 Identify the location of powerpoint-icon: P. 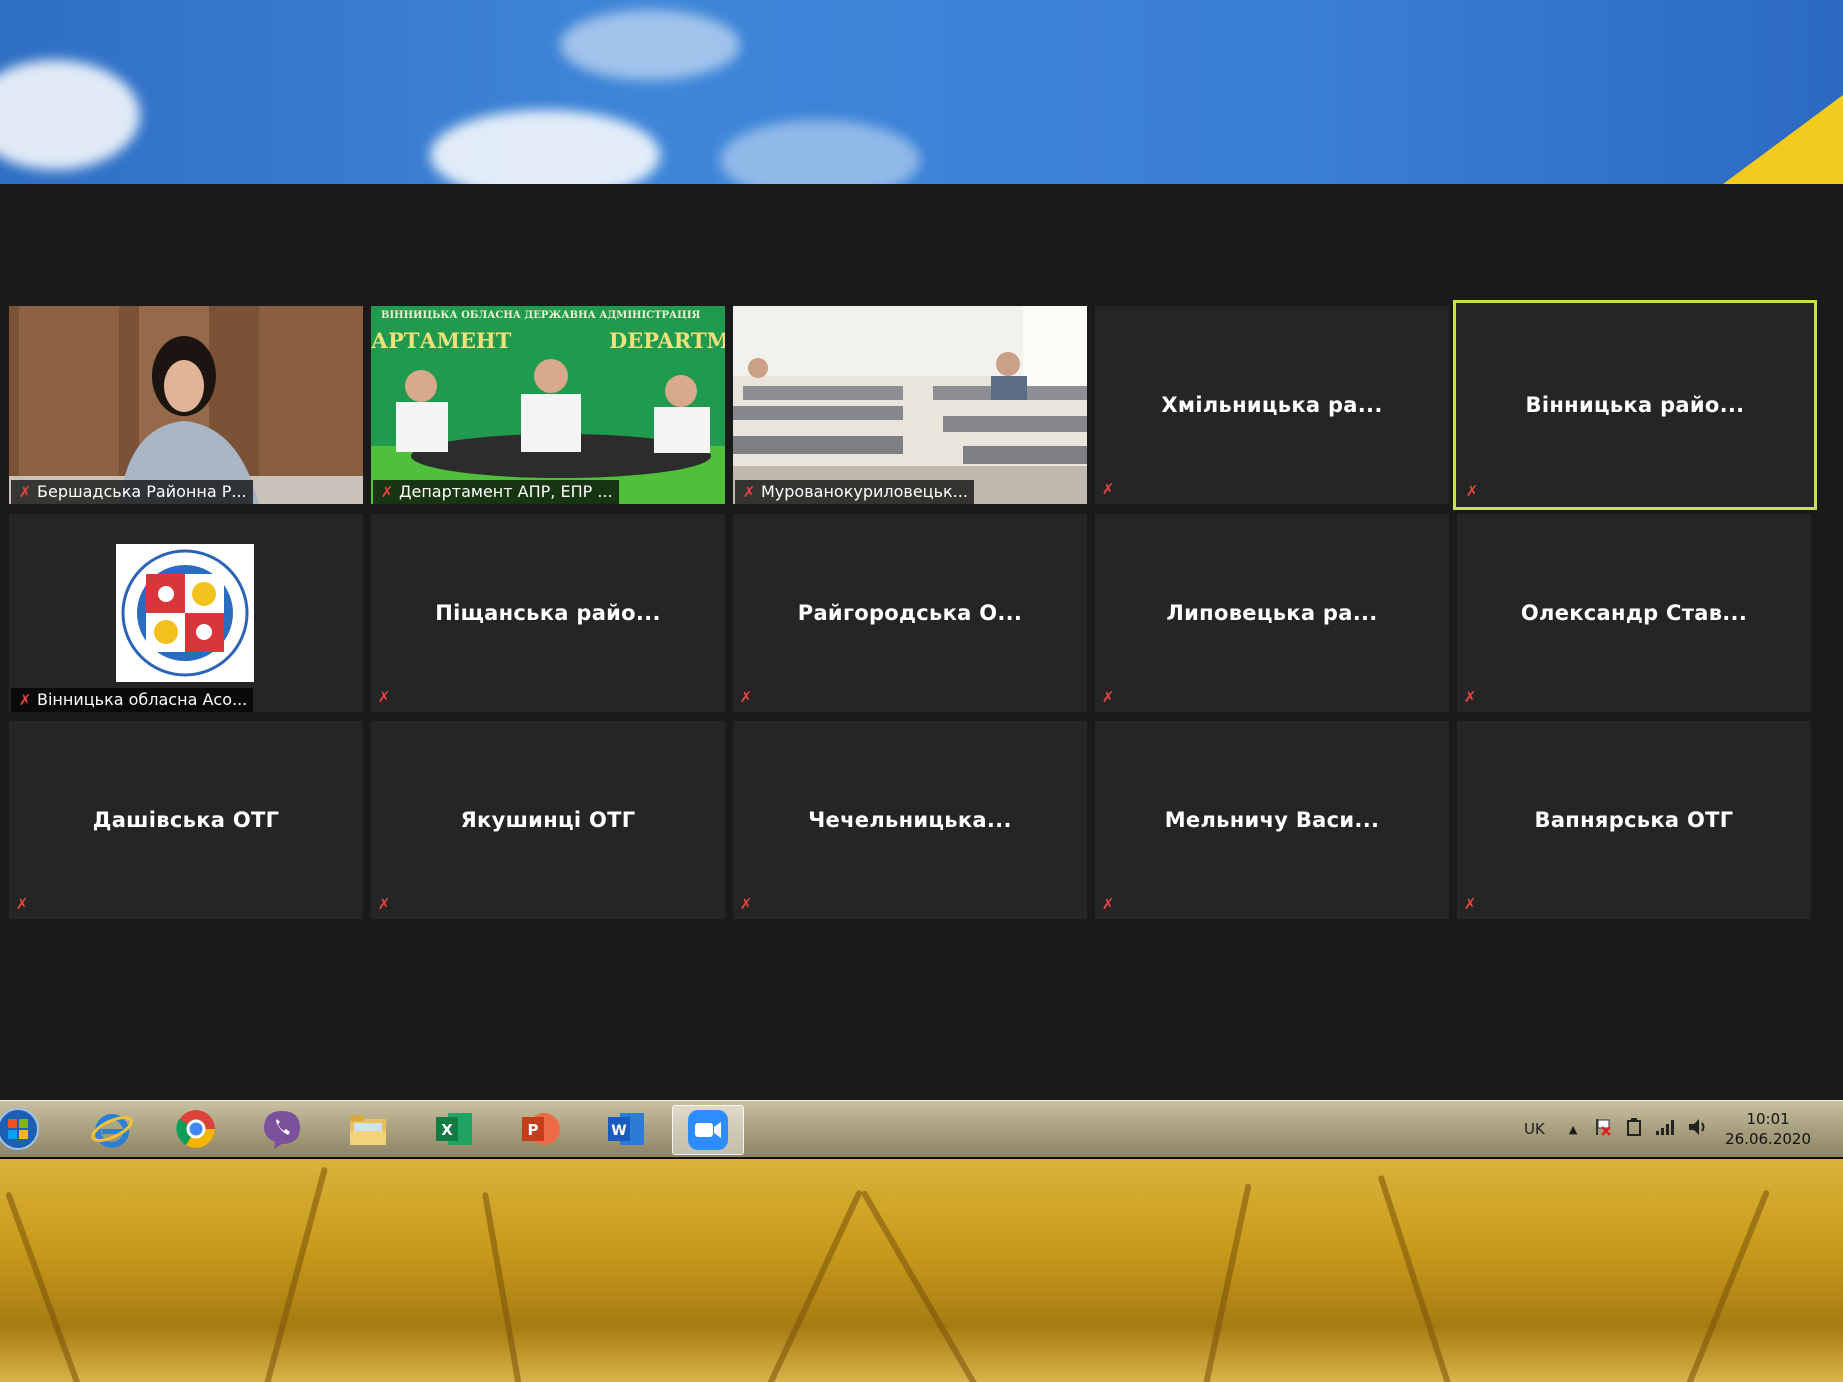
(541, 1129).